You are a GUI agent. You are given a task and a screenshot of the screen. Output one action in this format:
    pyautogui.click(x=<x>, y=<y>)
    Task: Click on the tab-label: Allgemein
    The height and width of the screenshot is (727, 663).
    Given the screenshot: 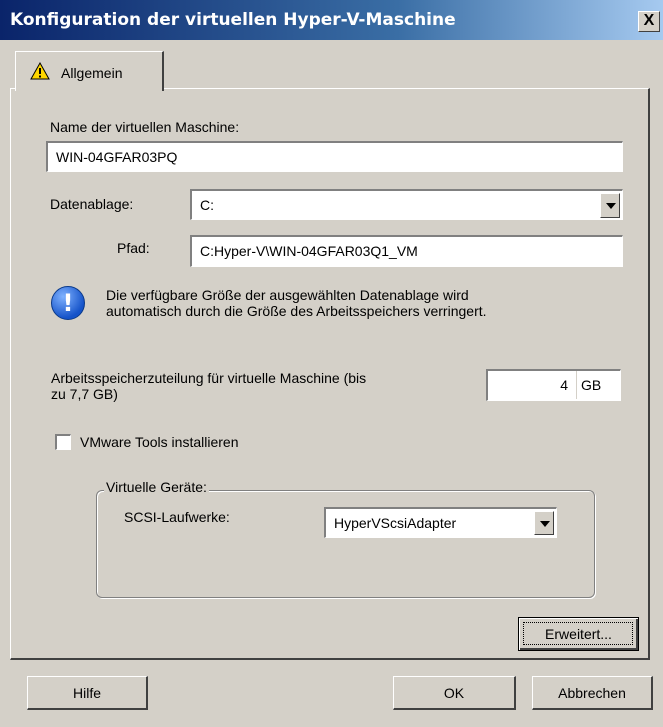 What is the action you would take?
    pyautogui.click(x=92, y=73)
    